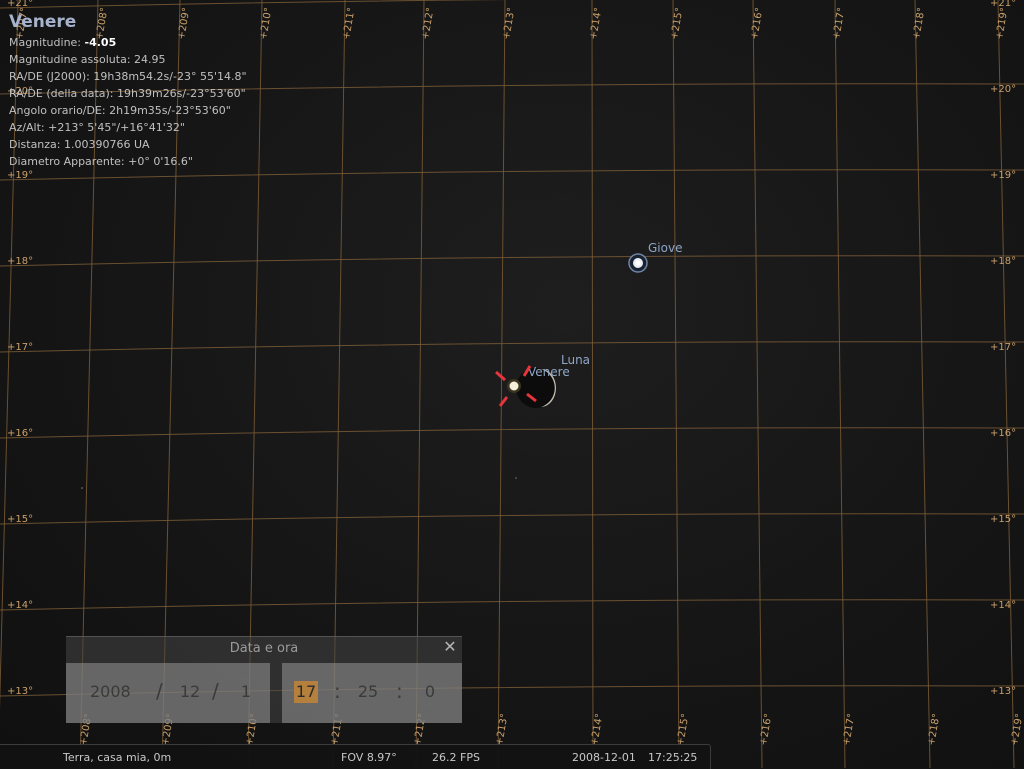 The height and width of the screenshot is (769, 1024). What do you see at coordinates (246, 712) in the screenshot?
I see `day-down-icon: ▼` at bounding box center [246, 712].